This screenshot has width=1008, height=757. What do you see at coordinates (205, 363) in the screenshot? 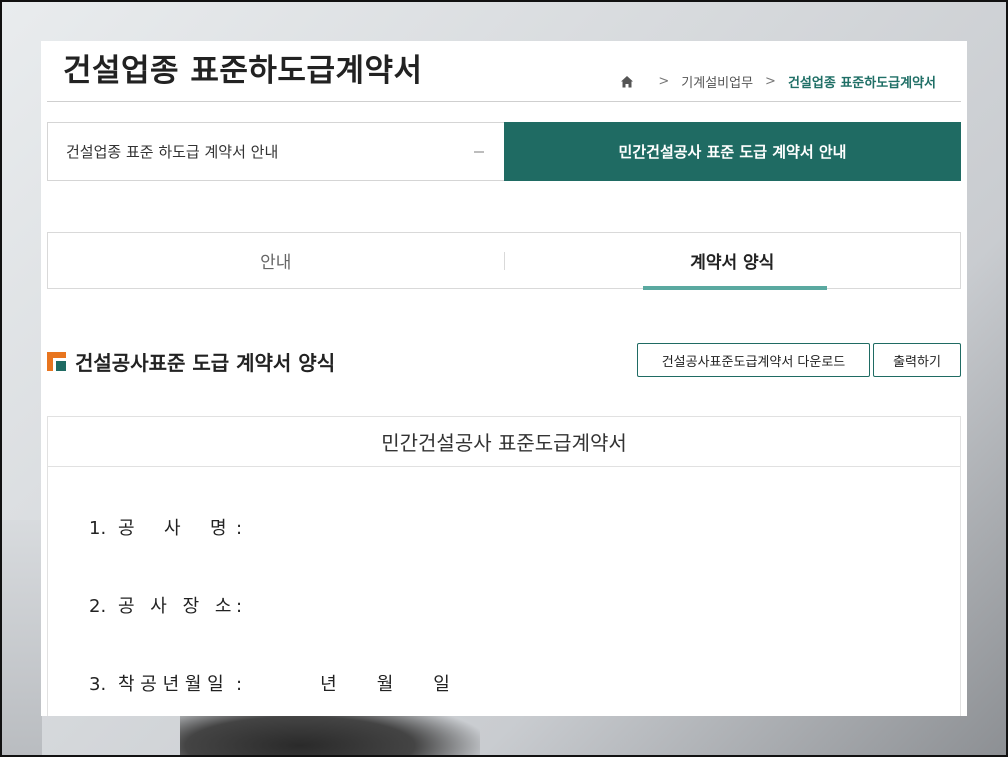
I see `section-title: 건설공사표준 도급 계약서 양식` at bounding box center [205, 363].